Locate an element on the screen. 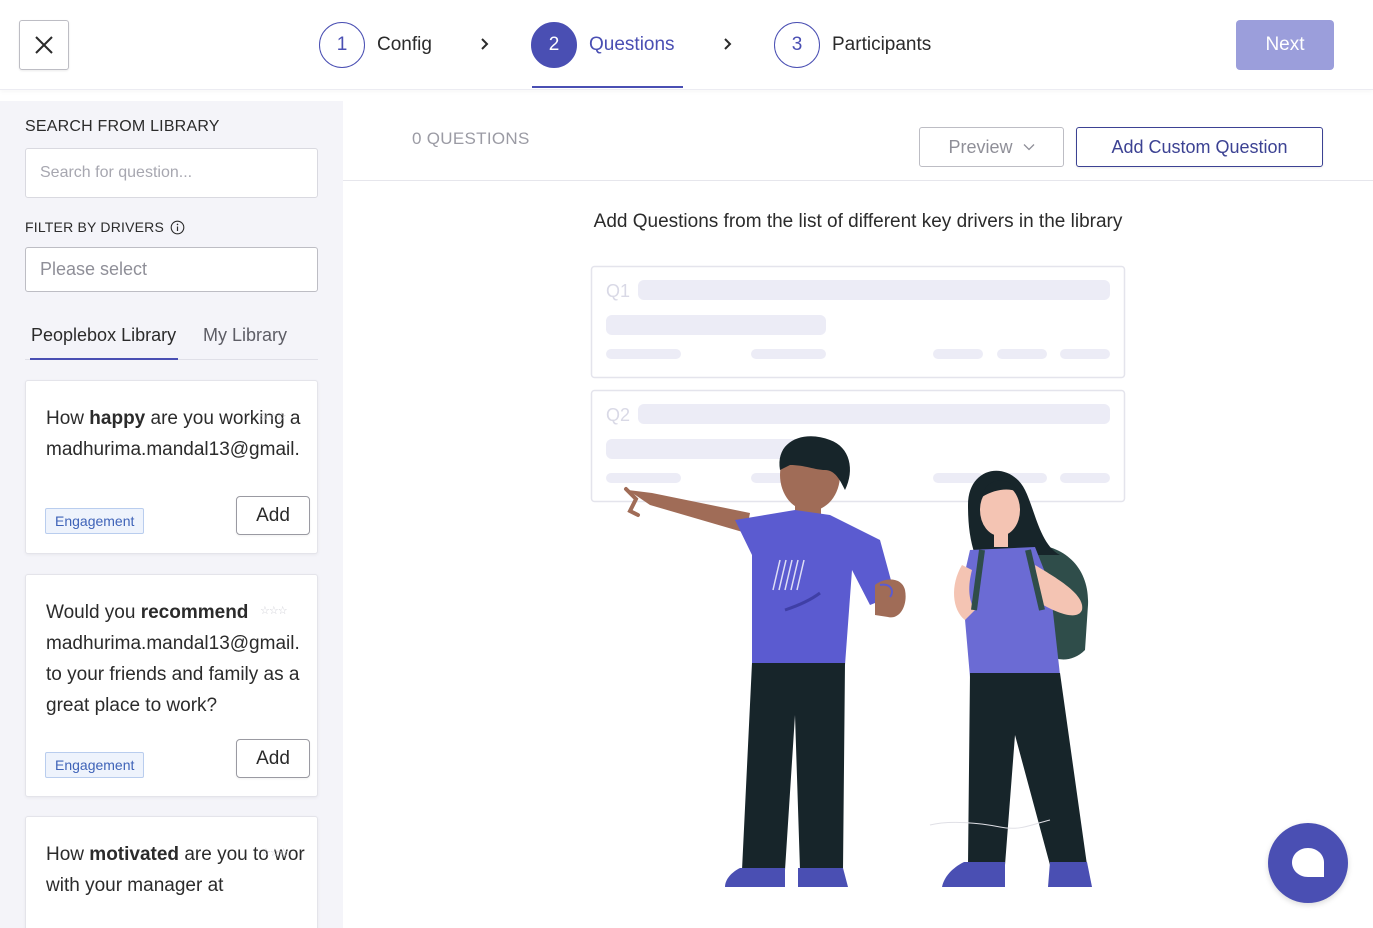  preview-dropdown: Preview is located at coordinates (991, 147).